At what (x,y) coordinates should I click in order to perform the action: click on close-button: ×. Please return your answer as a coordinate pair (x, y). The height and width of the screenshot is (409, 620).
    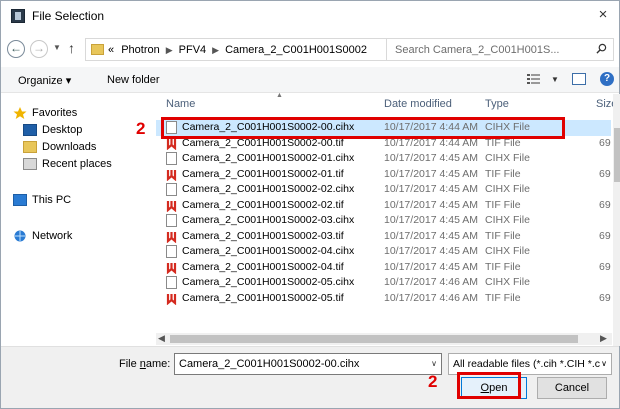
    Looking at the image, I should click on (603, 15).